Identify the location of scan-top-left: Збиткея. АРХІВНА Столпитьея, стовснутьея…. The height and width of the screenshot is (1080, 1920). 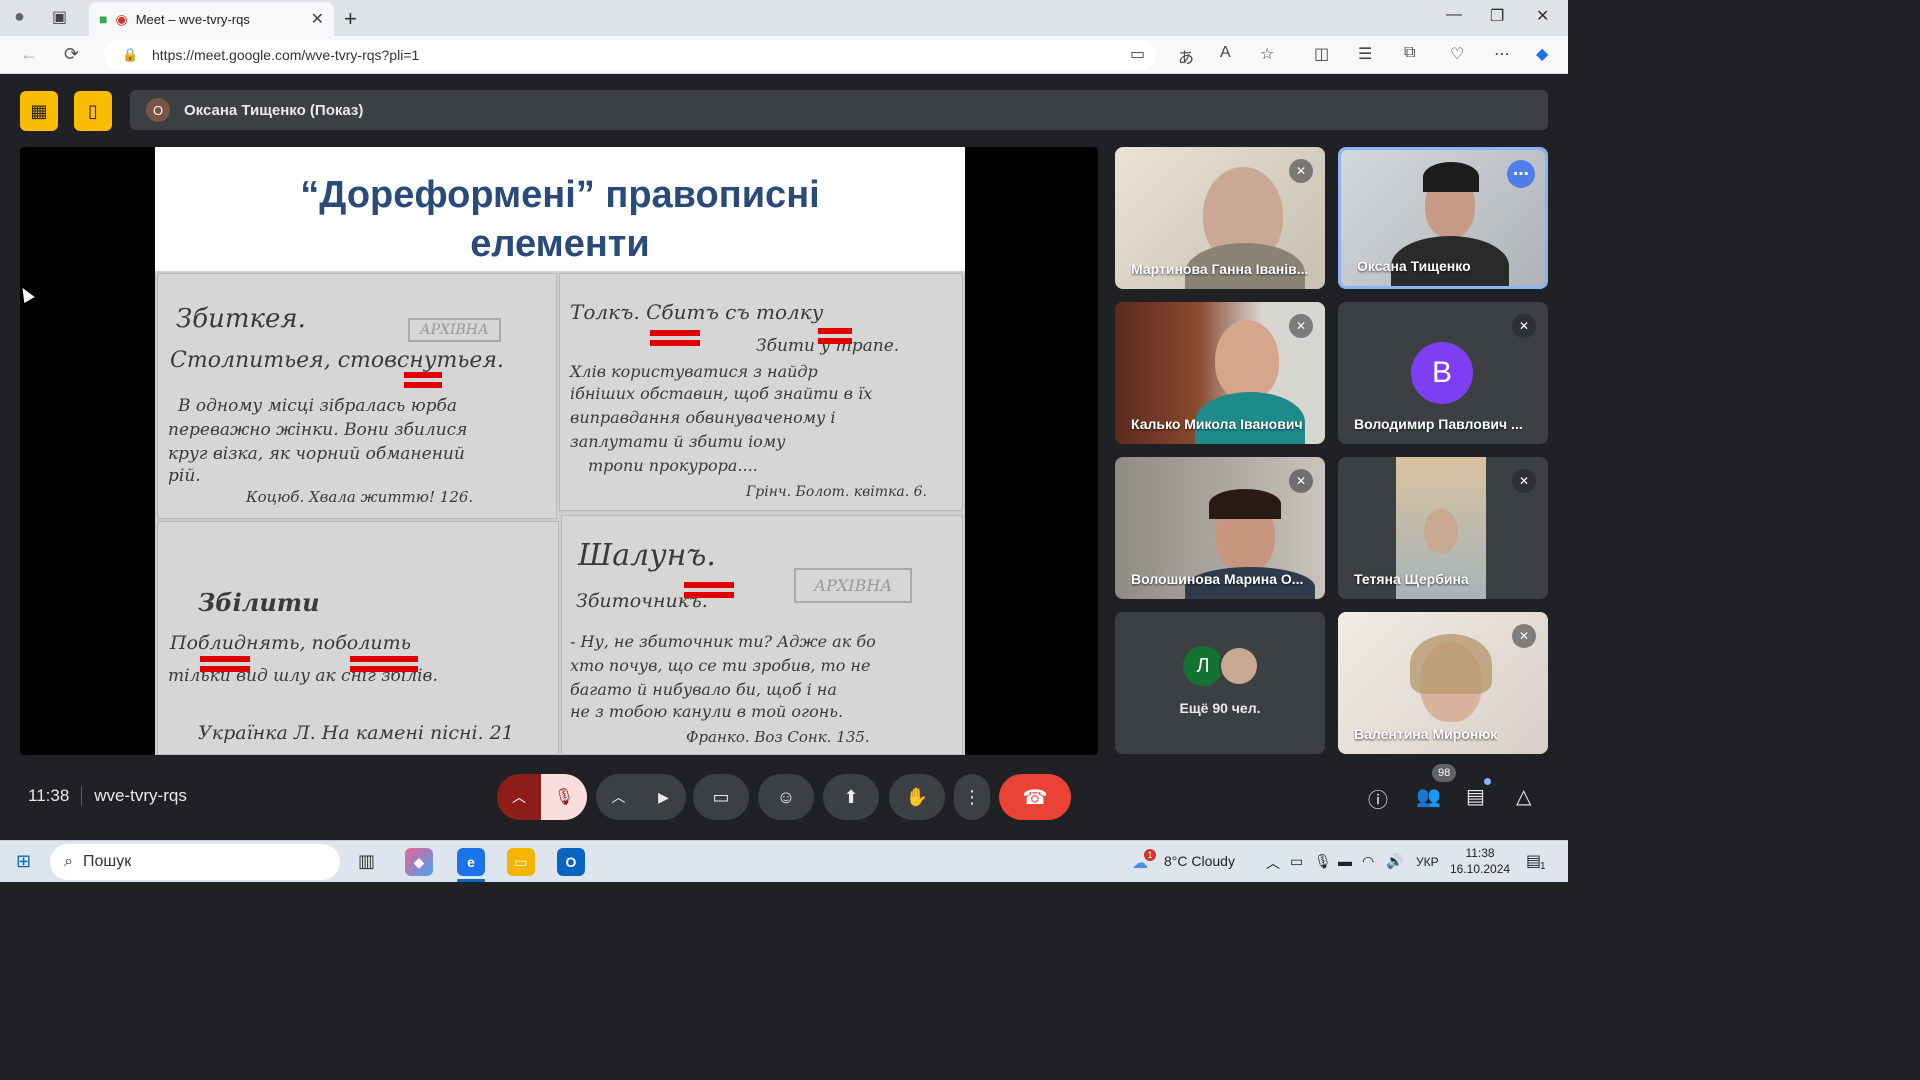
(357, 396).